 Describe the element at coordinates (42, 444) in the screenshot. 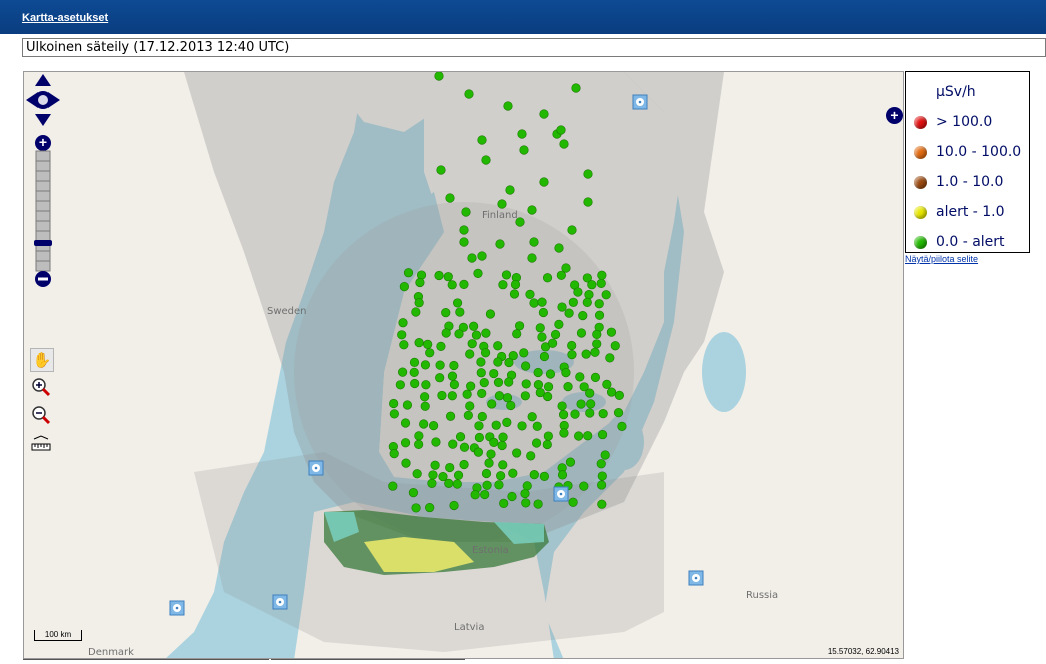

I see `measure-icon` at that location.